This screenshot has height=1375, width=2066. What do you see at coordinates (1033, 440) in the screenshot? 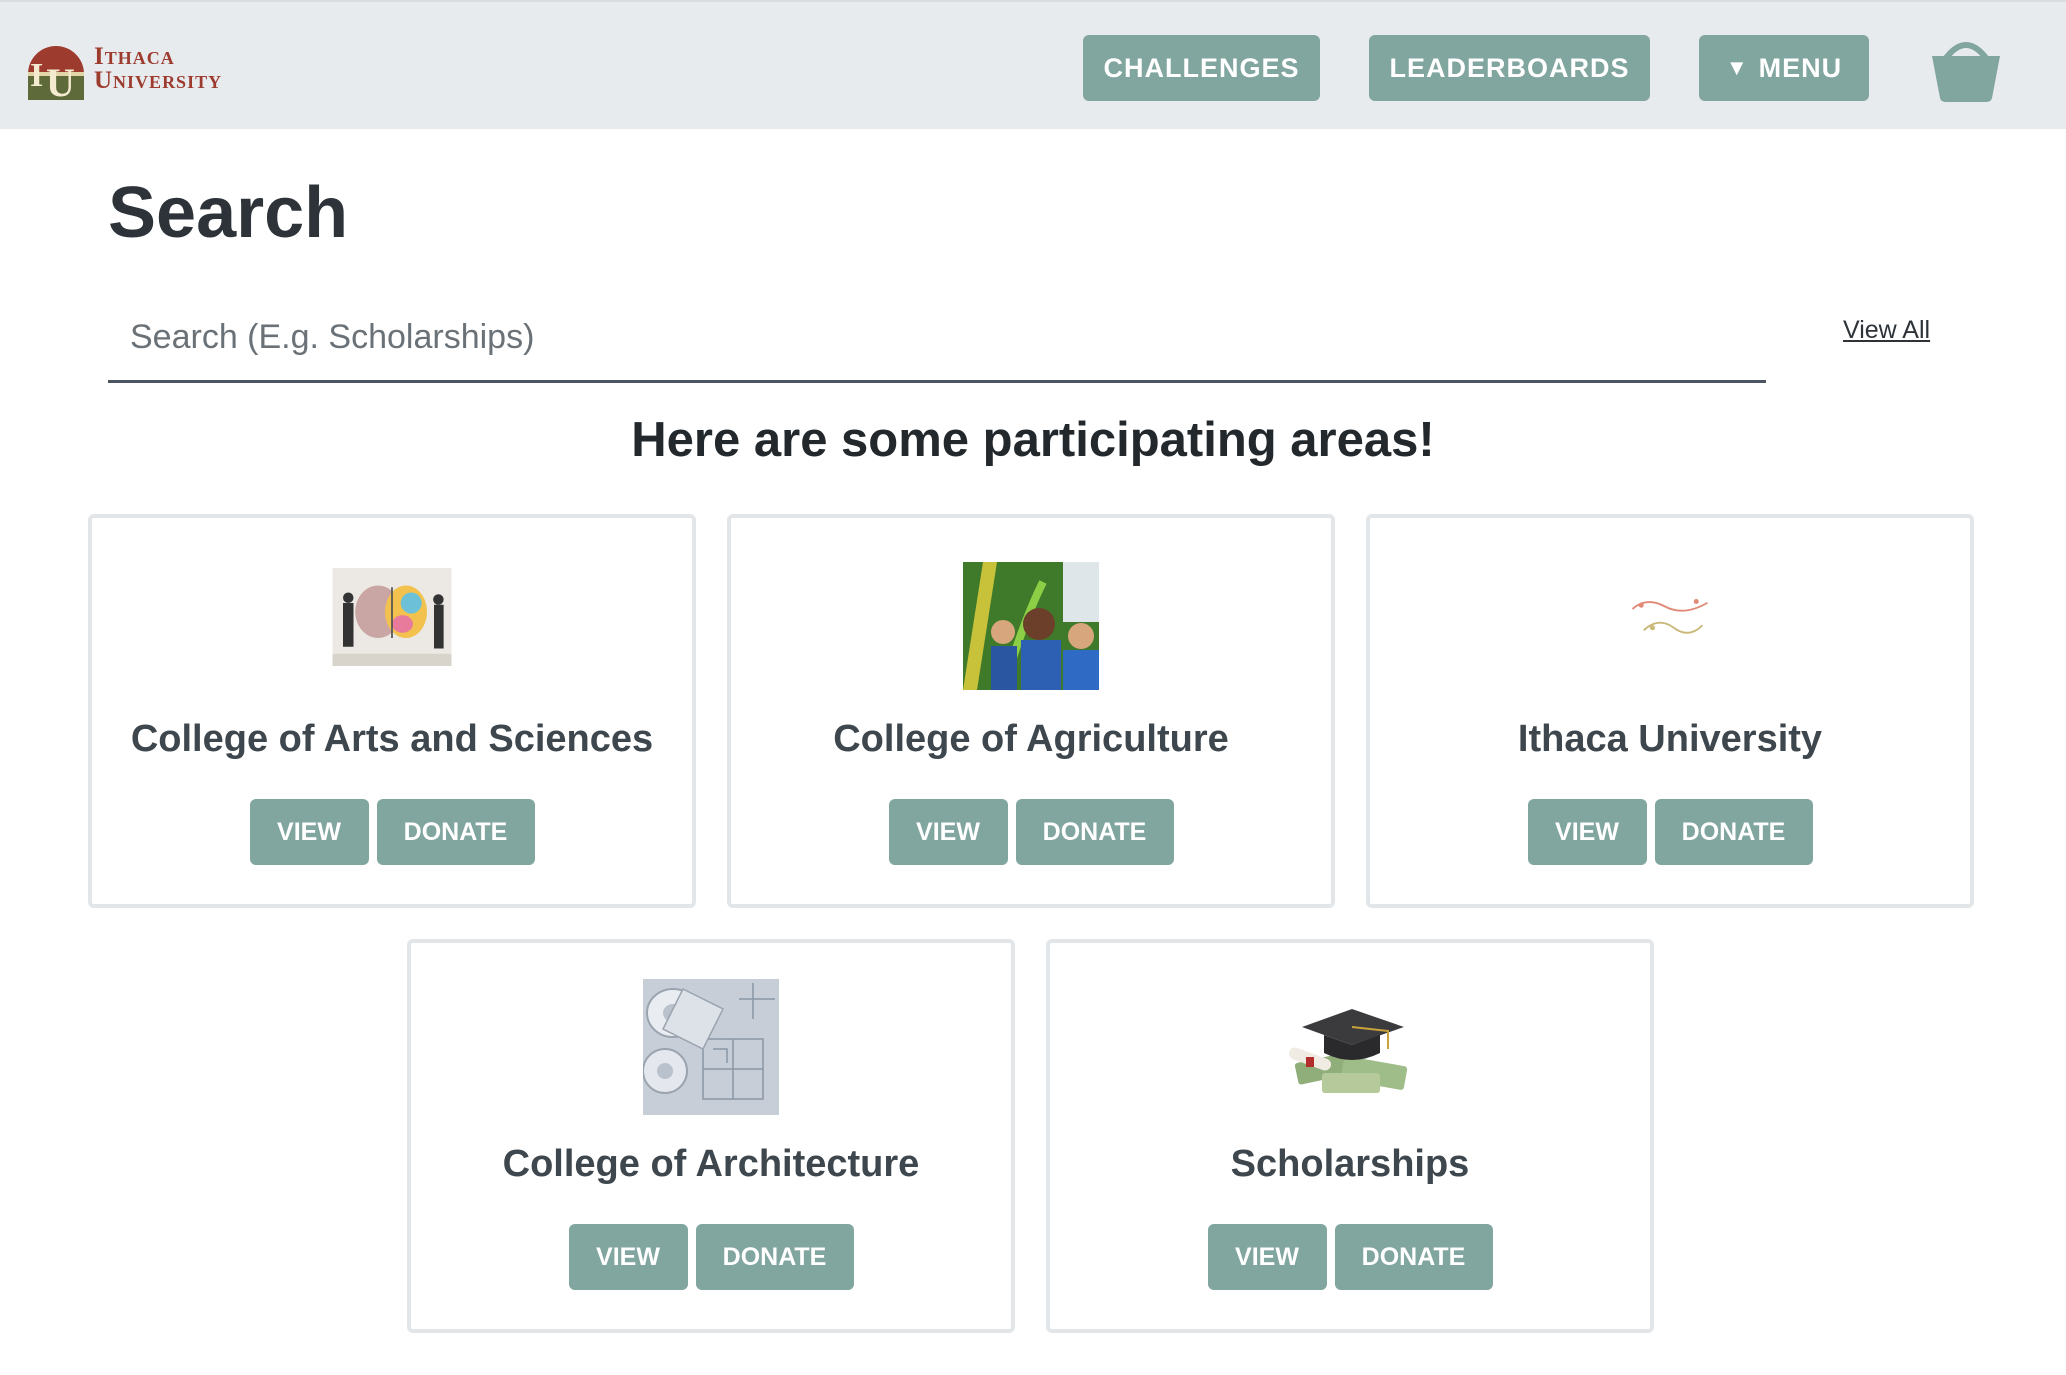
I see `areas-heading: Here are some participating areas!` at bounding box center [1033, 440].